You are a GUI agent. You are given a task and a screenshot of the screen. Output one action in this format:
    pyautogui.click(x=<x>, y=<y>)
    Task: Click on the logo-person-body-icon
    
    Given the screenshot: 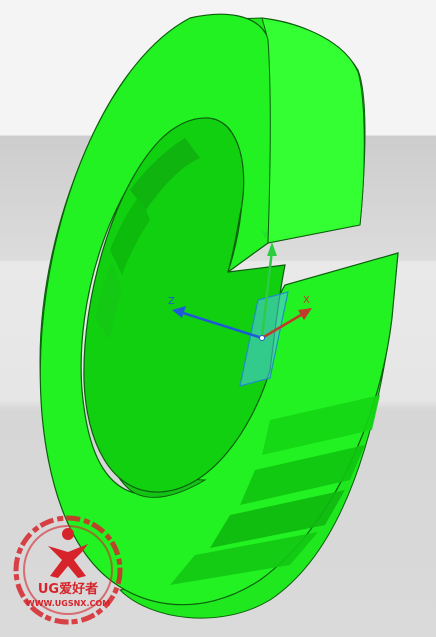 What is the action you would take?
    pyautogui.click(x=68, y=561)
    